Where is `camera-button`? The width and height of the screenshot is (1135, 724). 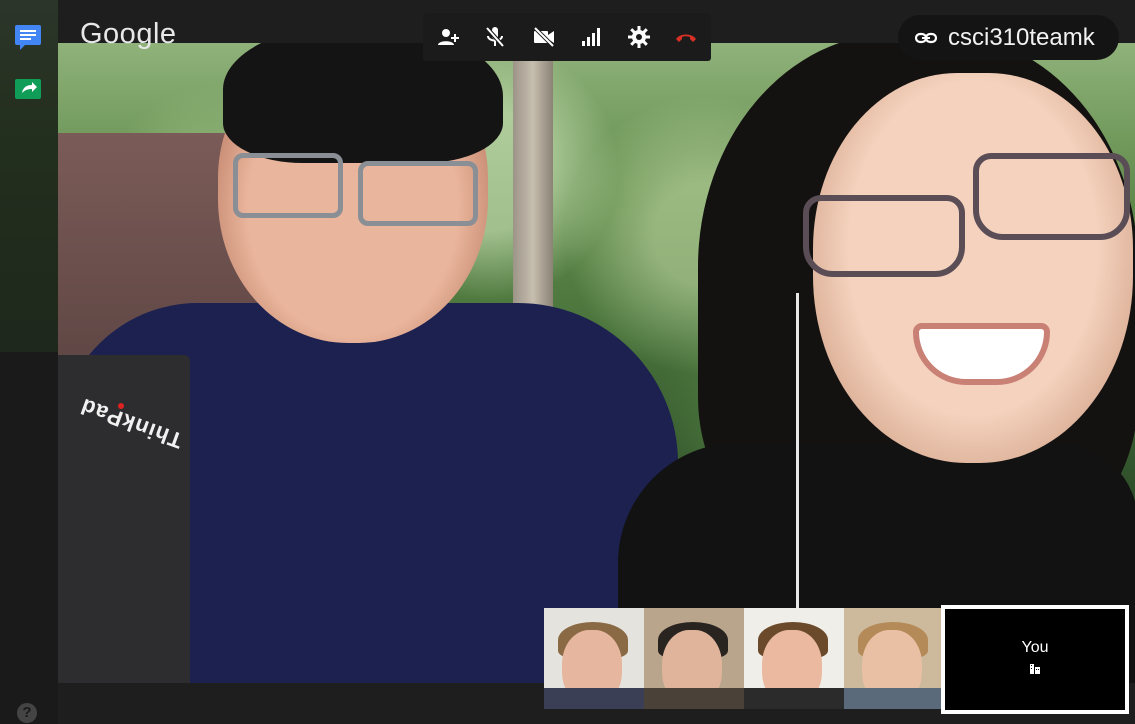
camera-button is located at coordinates (544, 37).